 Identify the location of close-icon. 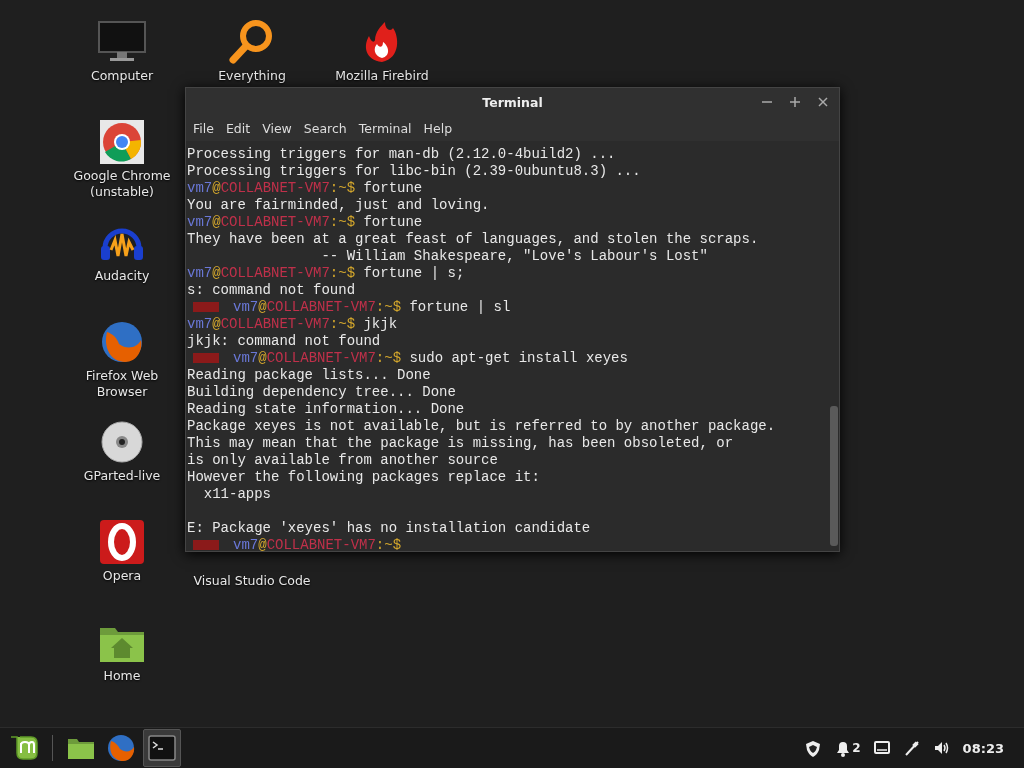
(823, 102).